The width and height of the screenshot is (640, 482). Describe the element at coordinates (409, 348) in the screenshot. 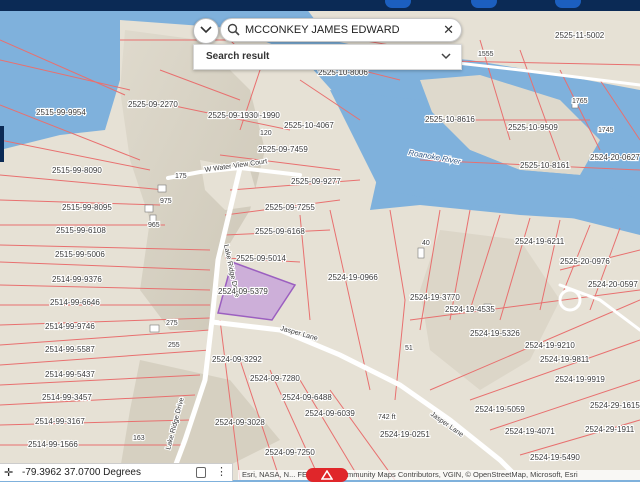

I see `house-number: 51` at that location.